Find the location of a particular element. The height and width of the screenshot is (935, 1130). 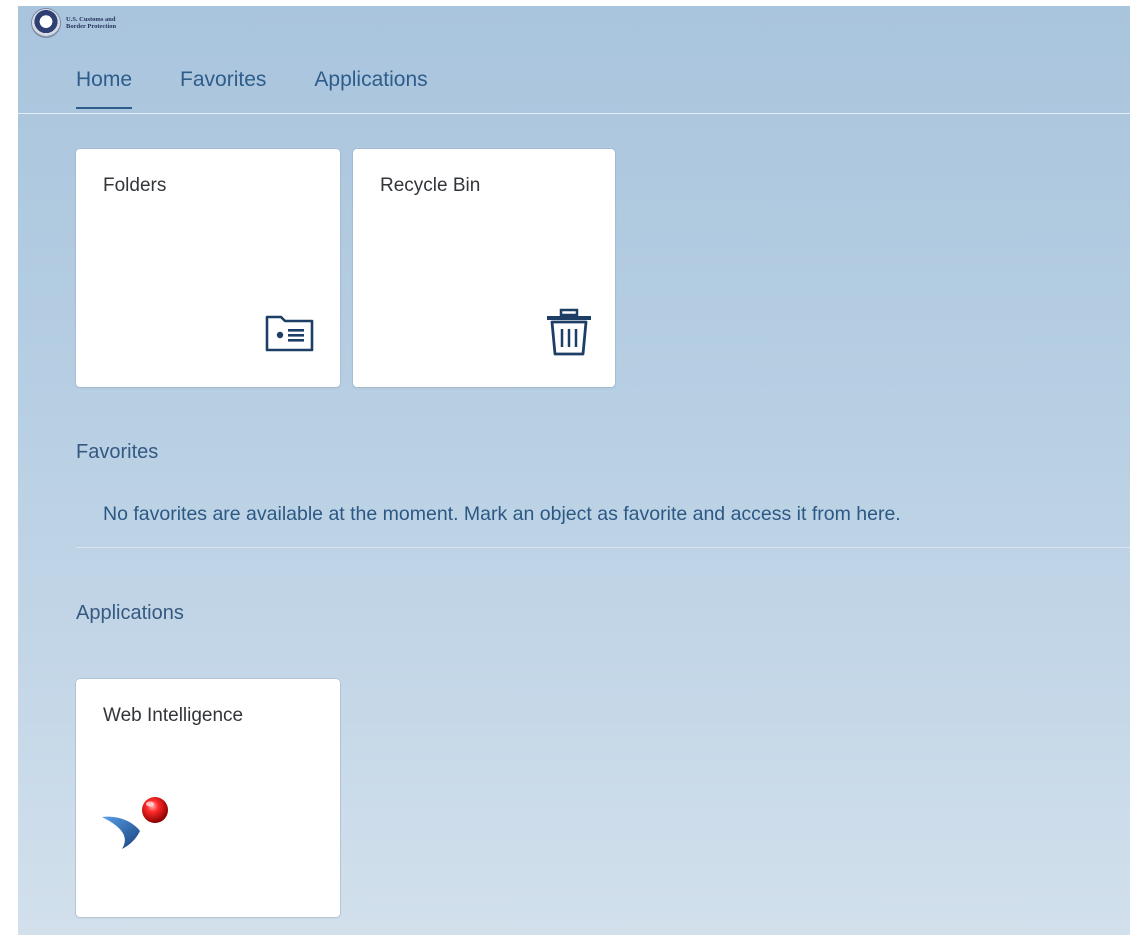

agency-name: U.S. Customs and Border Protection is located at coordinates (101, 23).